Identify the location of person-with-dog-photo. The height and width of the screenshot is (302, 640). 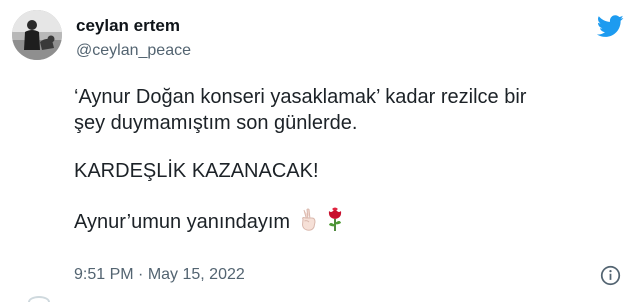
(37, 35).